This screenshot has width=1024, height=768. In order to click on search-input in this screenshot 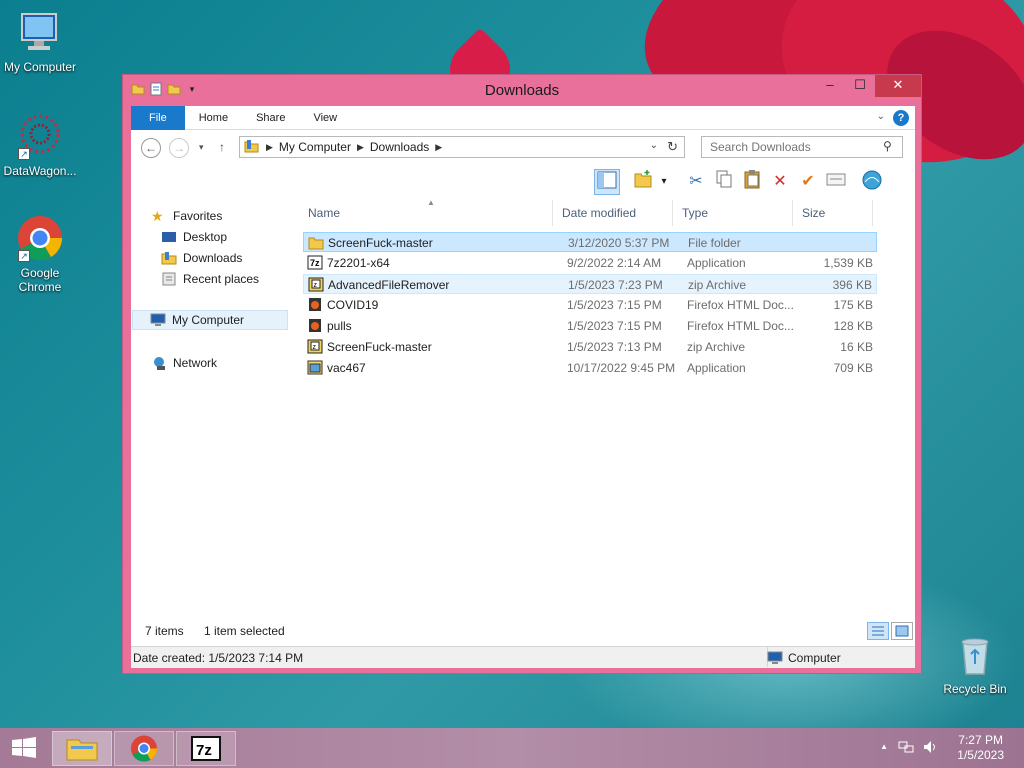, I will do `click(802, 147)`.